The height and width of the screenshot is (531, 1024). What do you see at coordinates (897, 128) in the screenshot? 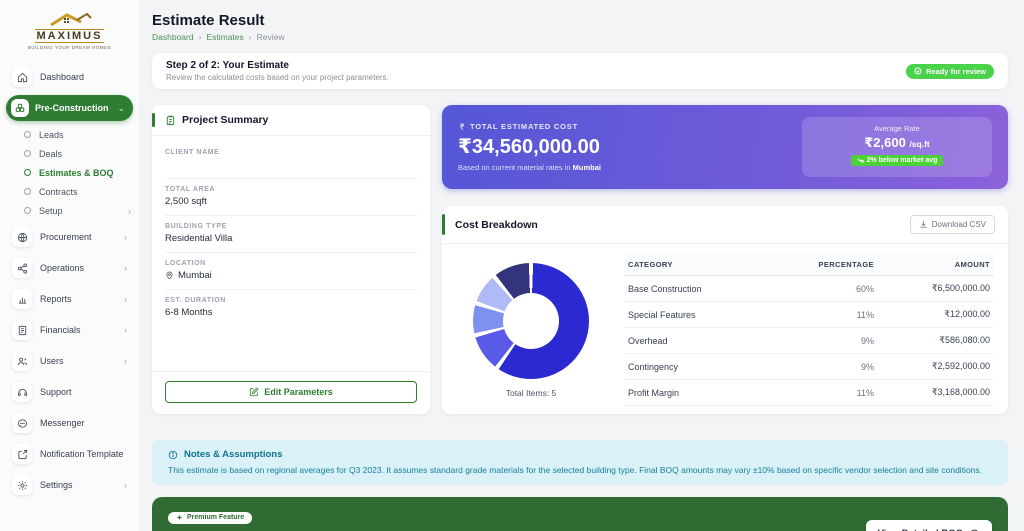
I see `average-rate-label: Average Rate` at bounding box center [897, 128].